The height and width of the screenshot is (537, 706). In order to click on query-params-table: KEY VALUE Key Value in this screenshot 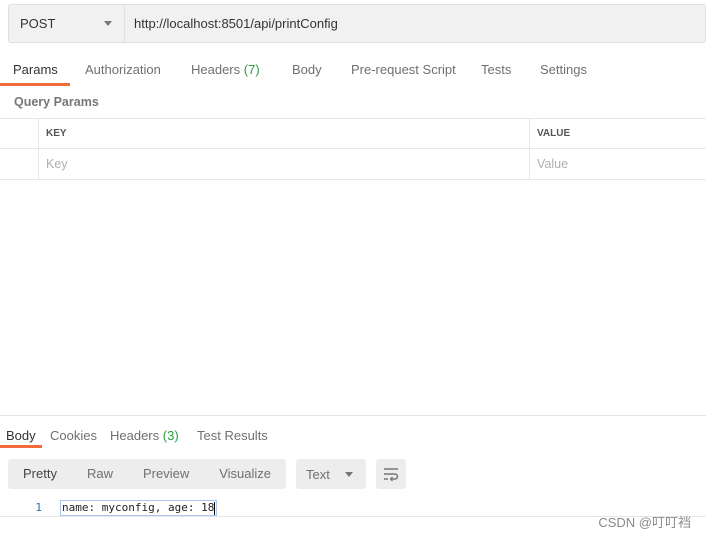, I will do `click(353, 149)`.